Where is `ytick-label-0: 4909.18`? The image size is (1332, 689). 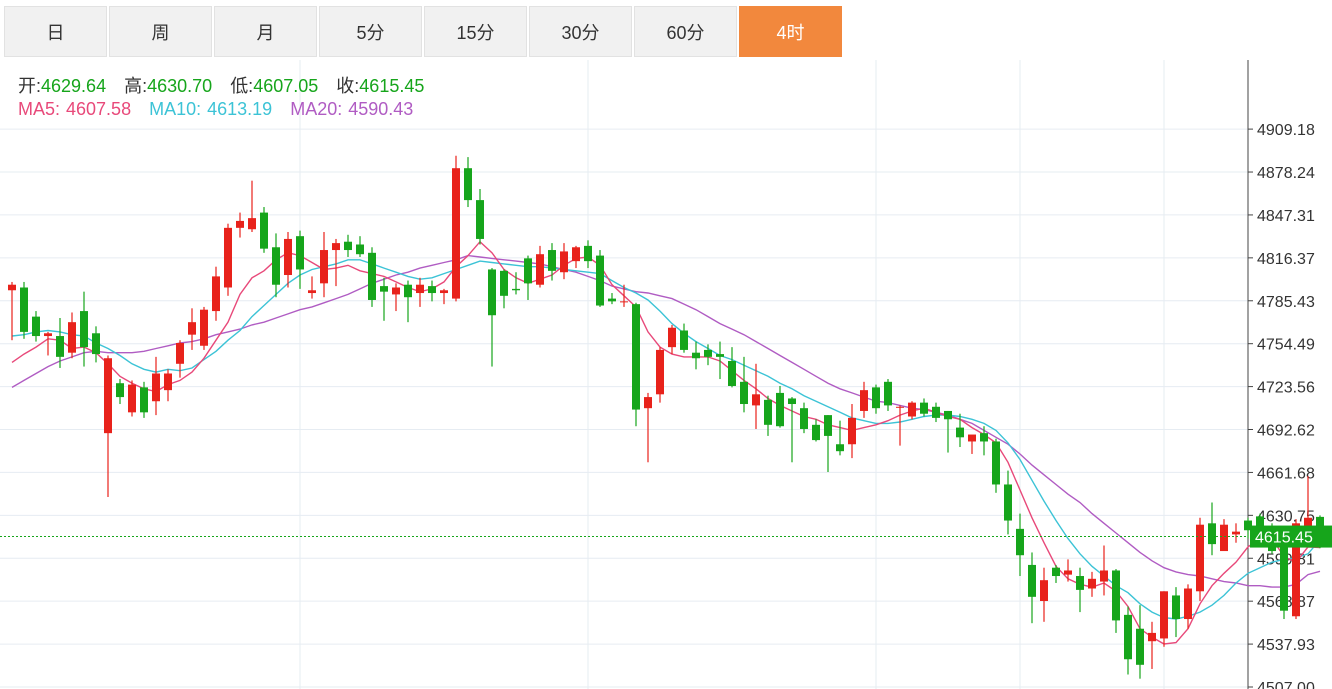 ytick-label-0: 4909.18 is located at coordinates (1286, 130).